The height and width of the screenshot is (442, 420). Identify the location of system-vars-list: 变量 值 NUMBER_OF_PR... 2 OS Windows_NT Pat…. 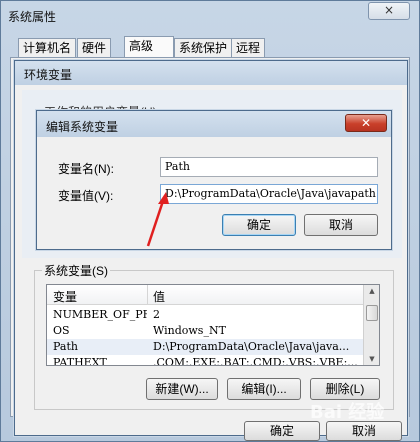
(213, 325).